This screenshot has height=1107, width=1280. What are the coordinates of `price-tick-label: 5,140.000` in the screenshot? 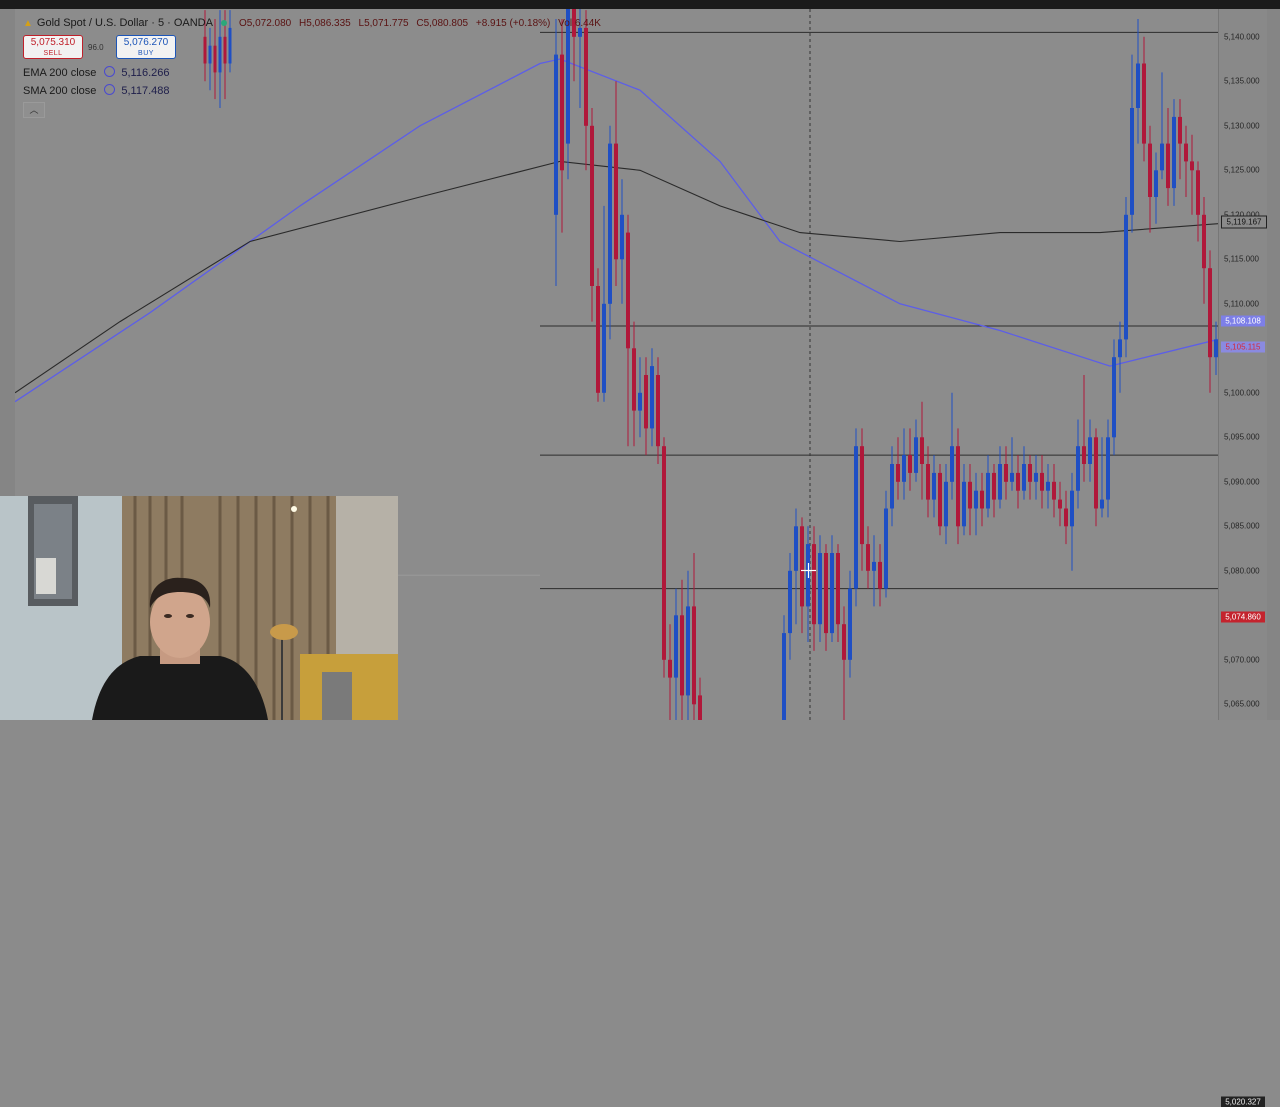 It's located at (1242, 37).